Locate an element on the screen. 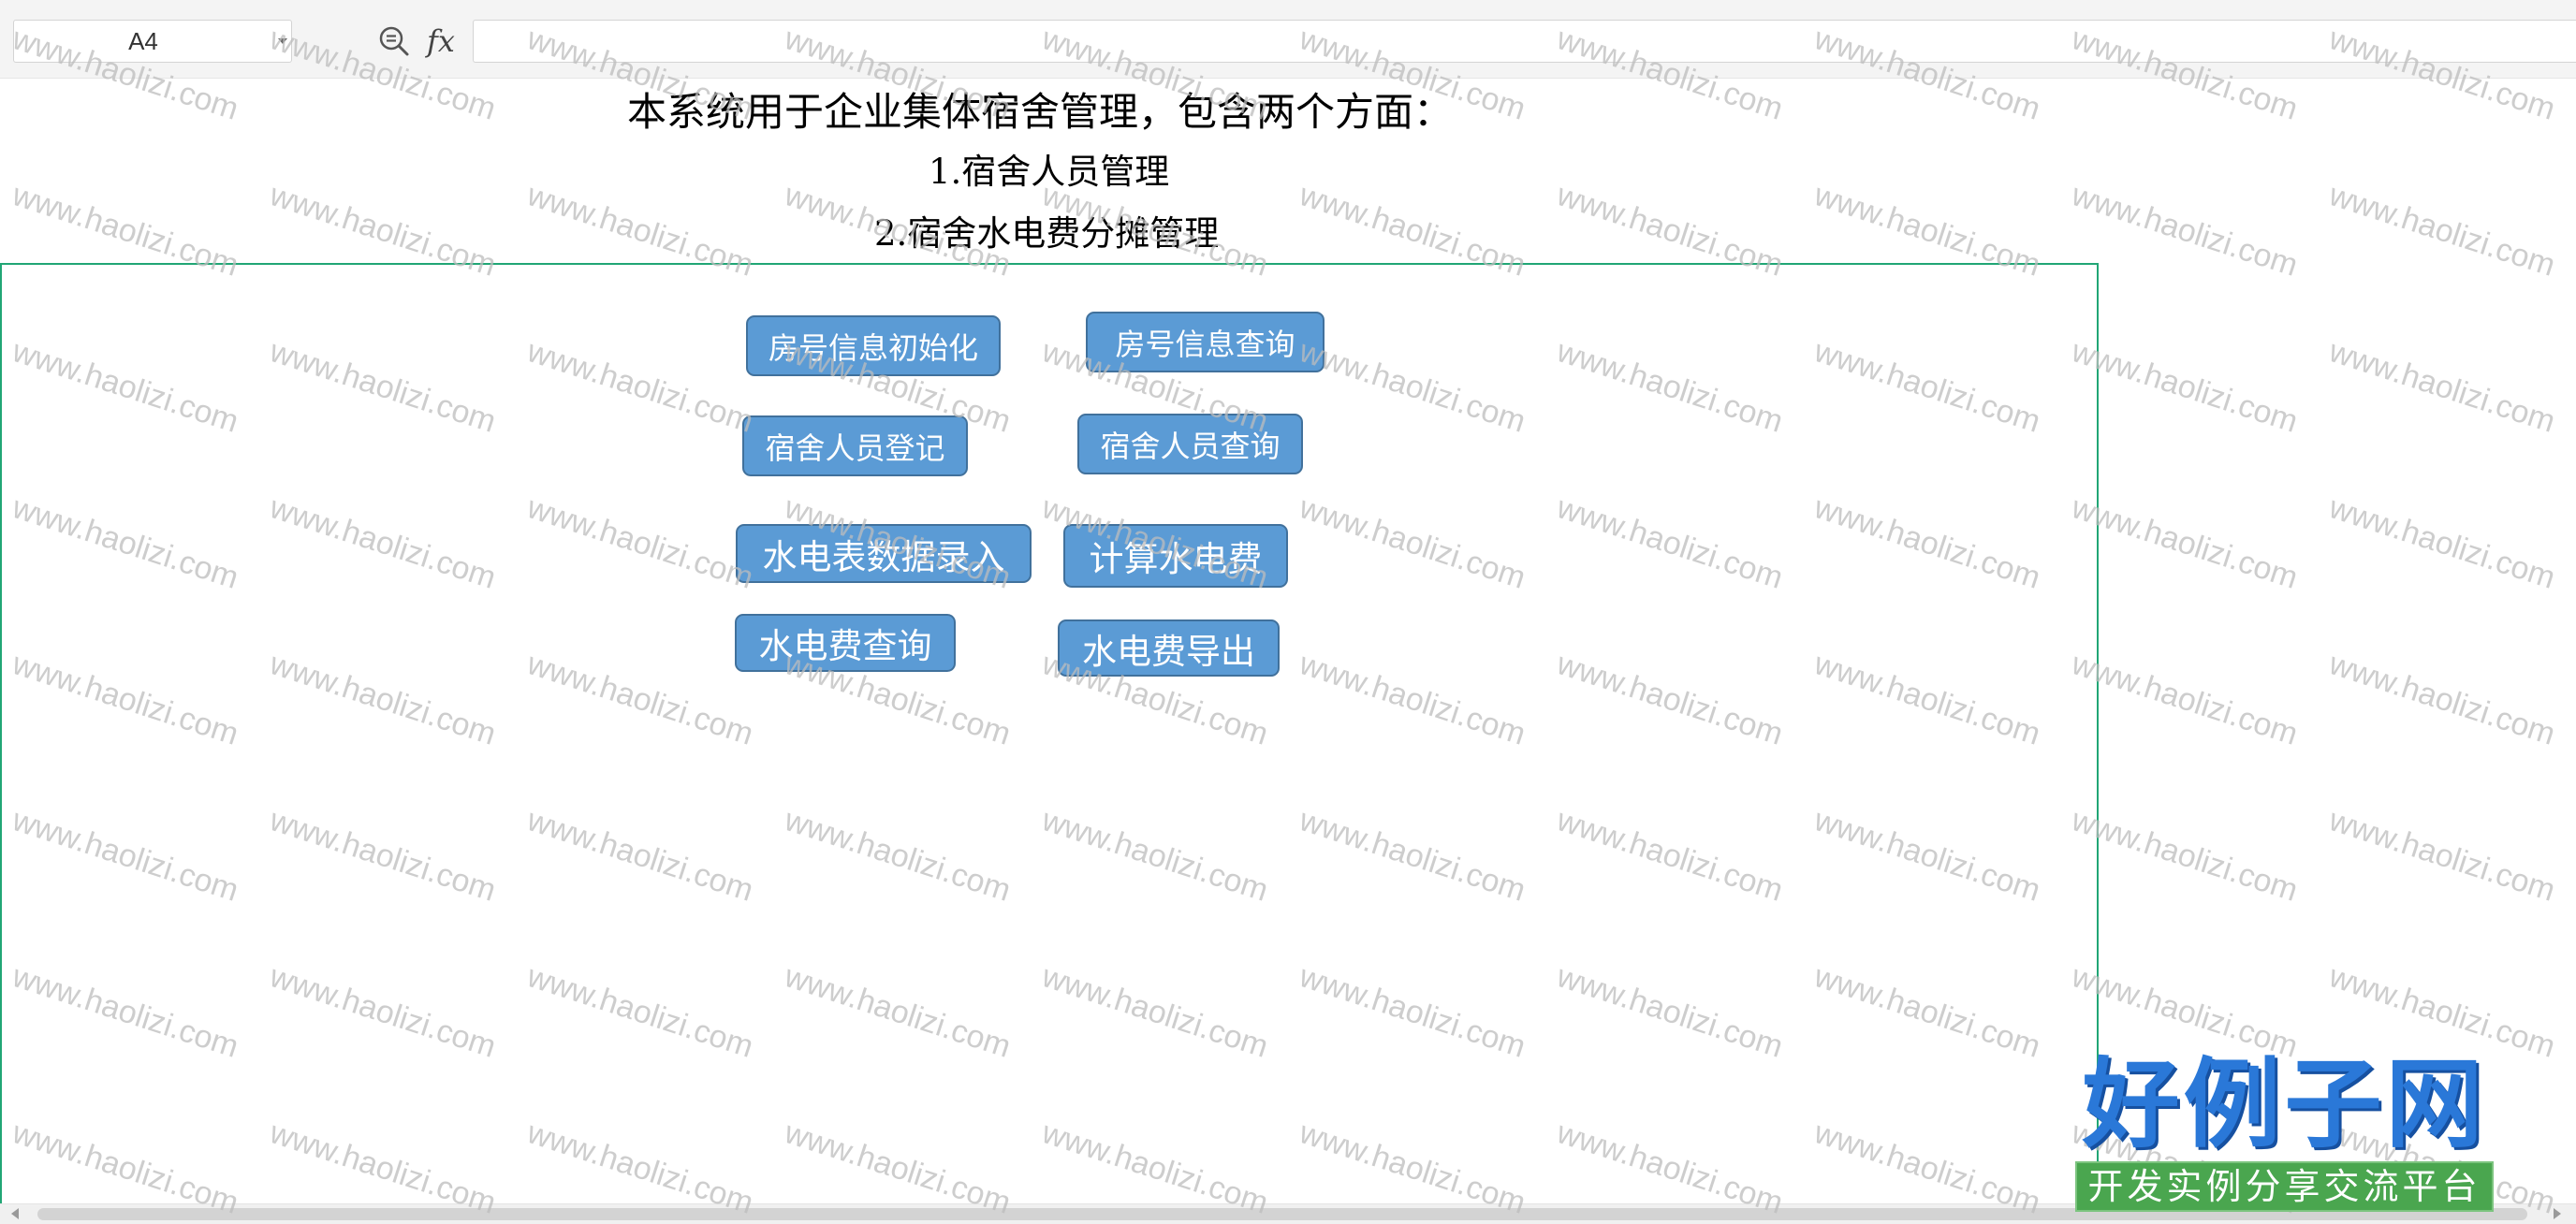 The width and height of the screenshot is (2576, 1224). chevron-down-icon is located at coordinates (282, 41).